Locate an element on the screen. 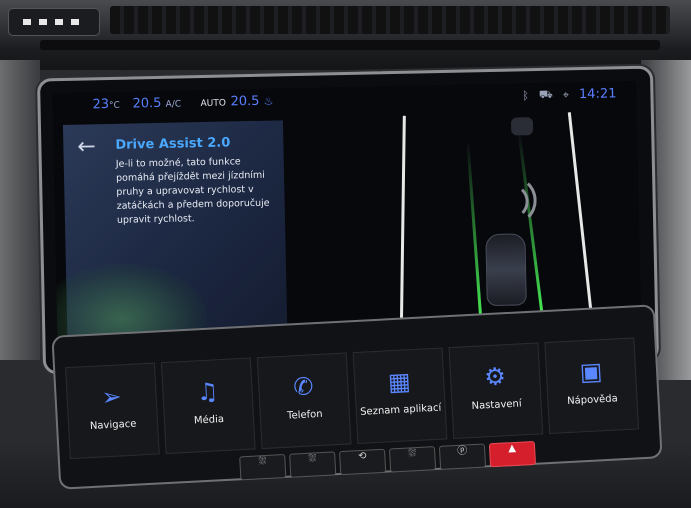 This screenshot has width=691, height=508. air-vent is located at coordinates (390, 20).